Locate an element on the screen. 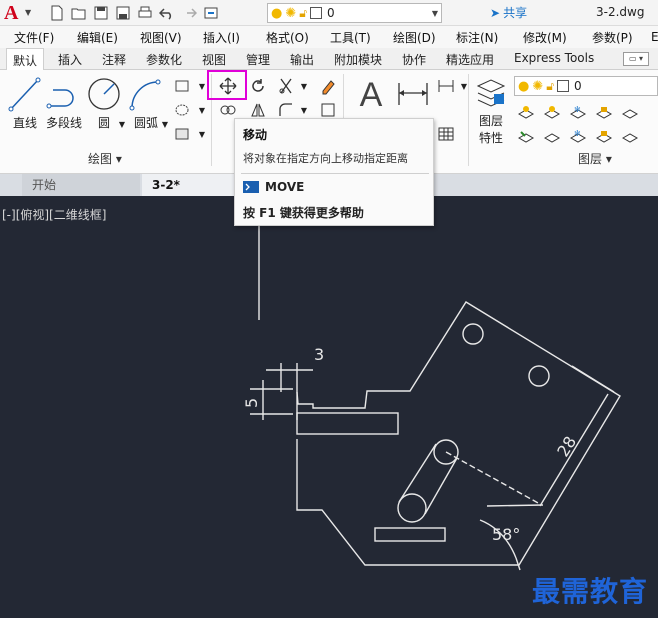 The image size is (658, 618). layer-off-icon is located at coordinates (526, 112).